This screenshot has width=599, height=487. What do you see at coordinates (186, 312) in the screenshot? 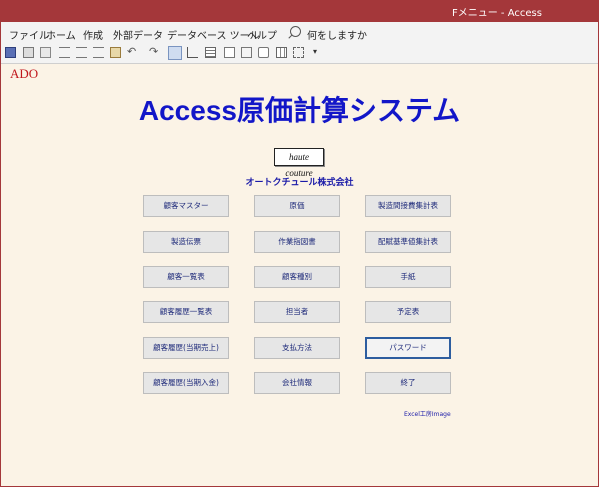
I see `customer-history-list-button: 顧客履歴一覧表` at bounding box center [186, 312].